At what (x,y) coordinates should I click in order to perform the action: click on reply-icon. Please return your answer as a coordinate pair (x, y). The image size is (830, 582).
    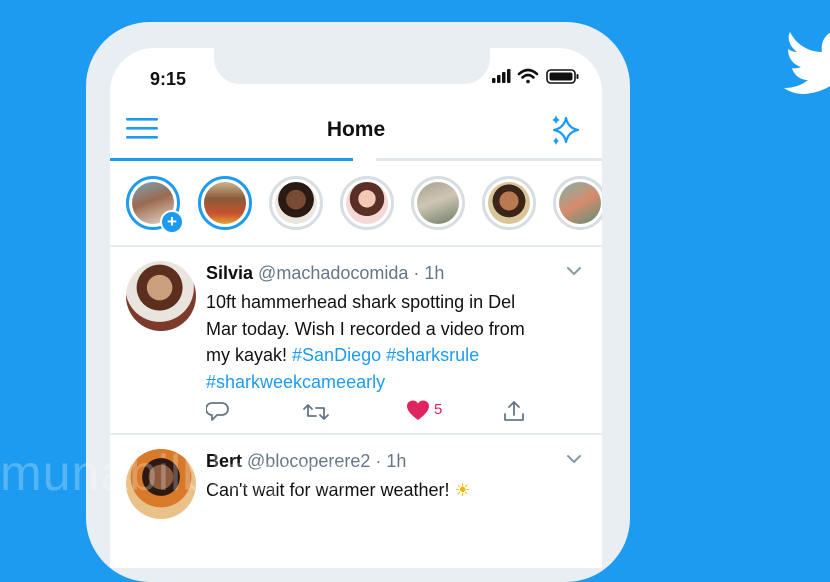
    Looking at the image, I should click on (218, 412).